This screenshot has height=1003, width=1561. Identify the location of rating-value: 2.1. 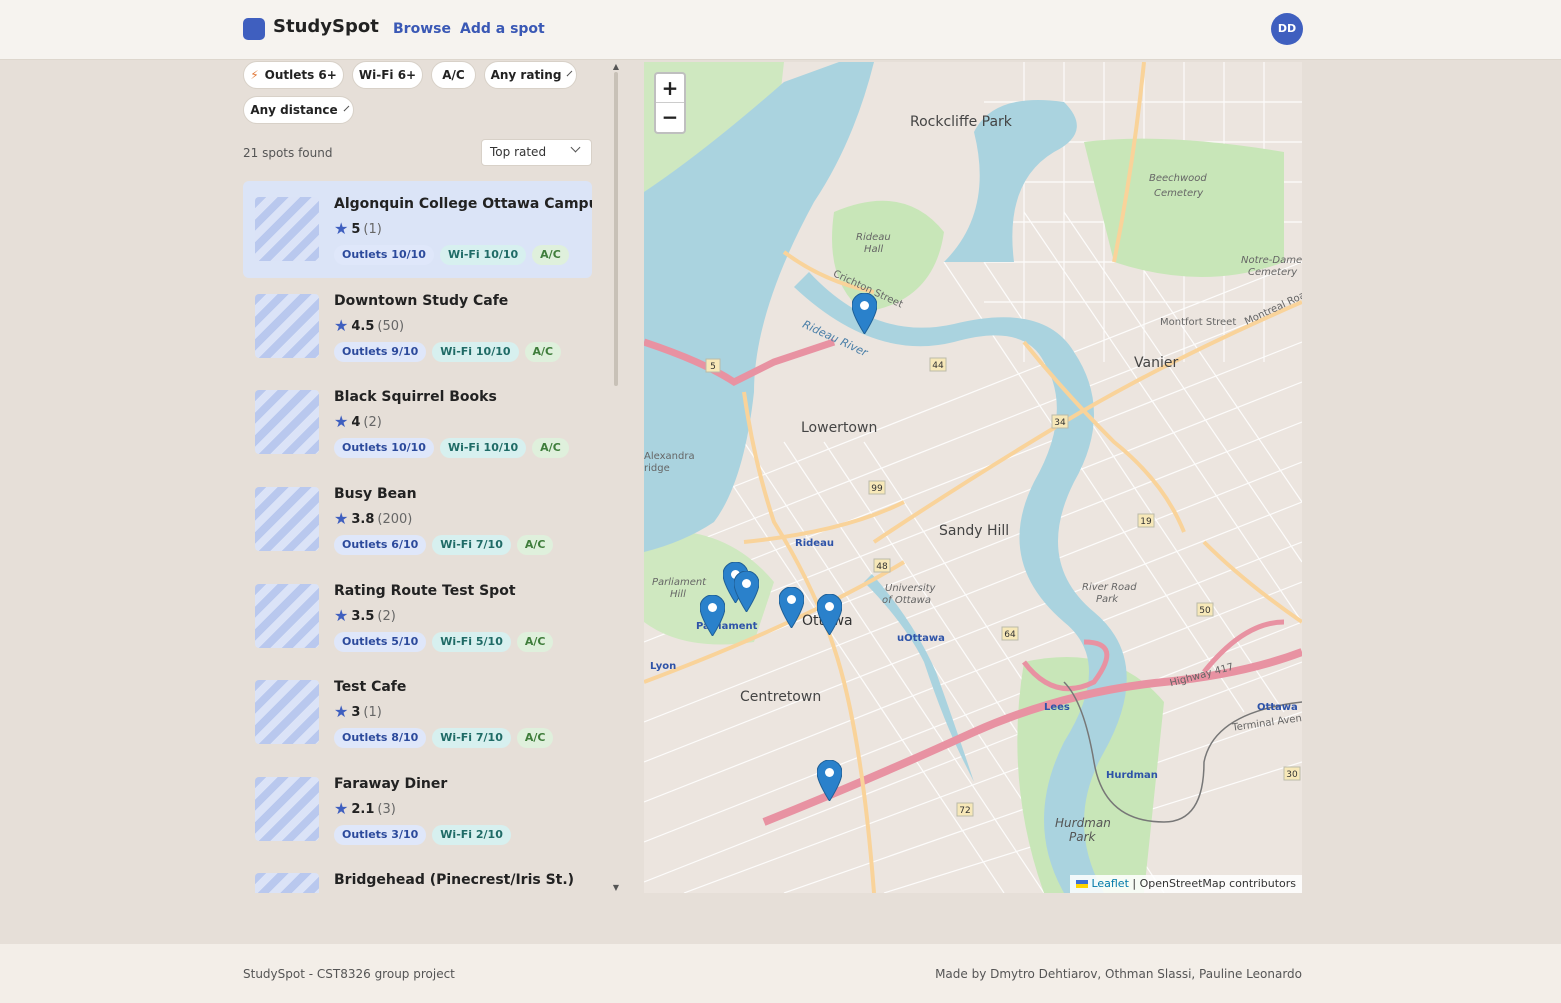
(363, 809).